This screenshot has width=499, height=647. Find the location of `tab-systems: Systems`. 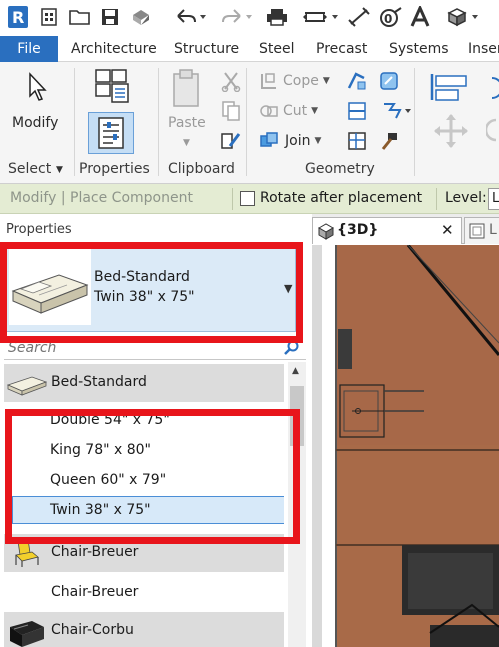

tab-systems: Systems is located at coordinates (419, 49).